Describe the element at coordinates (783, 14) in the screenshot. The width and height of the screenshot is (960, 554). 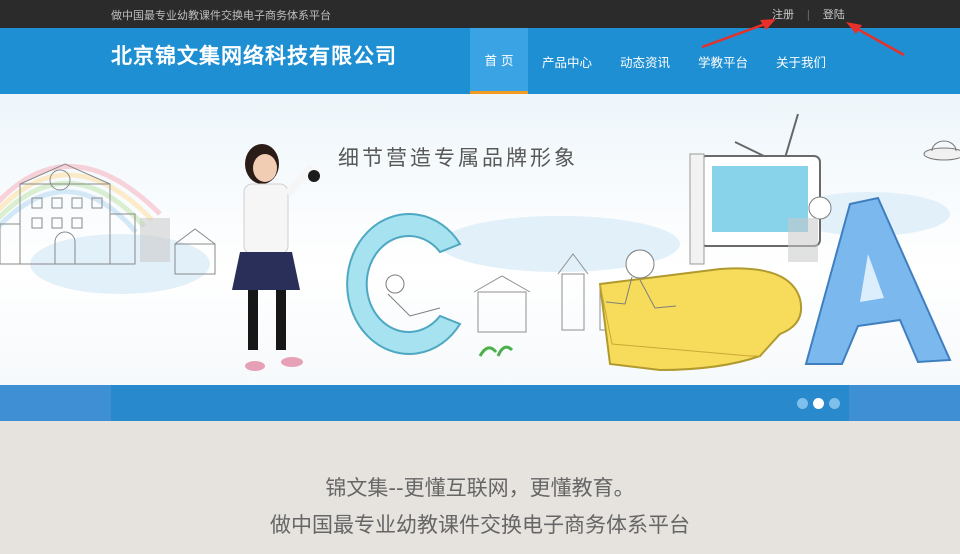
I see `register-link: 注册` at that location.